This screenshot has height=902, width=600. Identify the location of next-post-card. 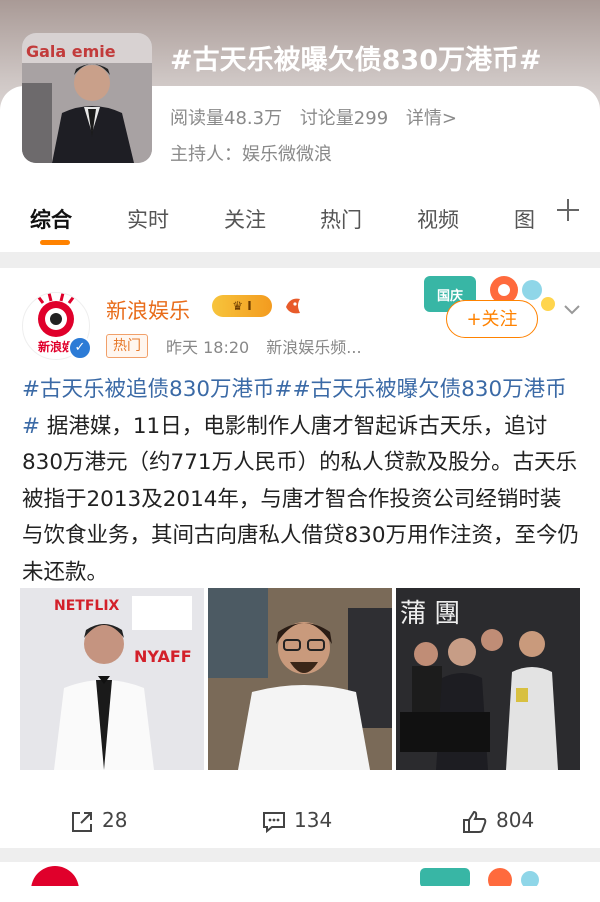
(300, 882).